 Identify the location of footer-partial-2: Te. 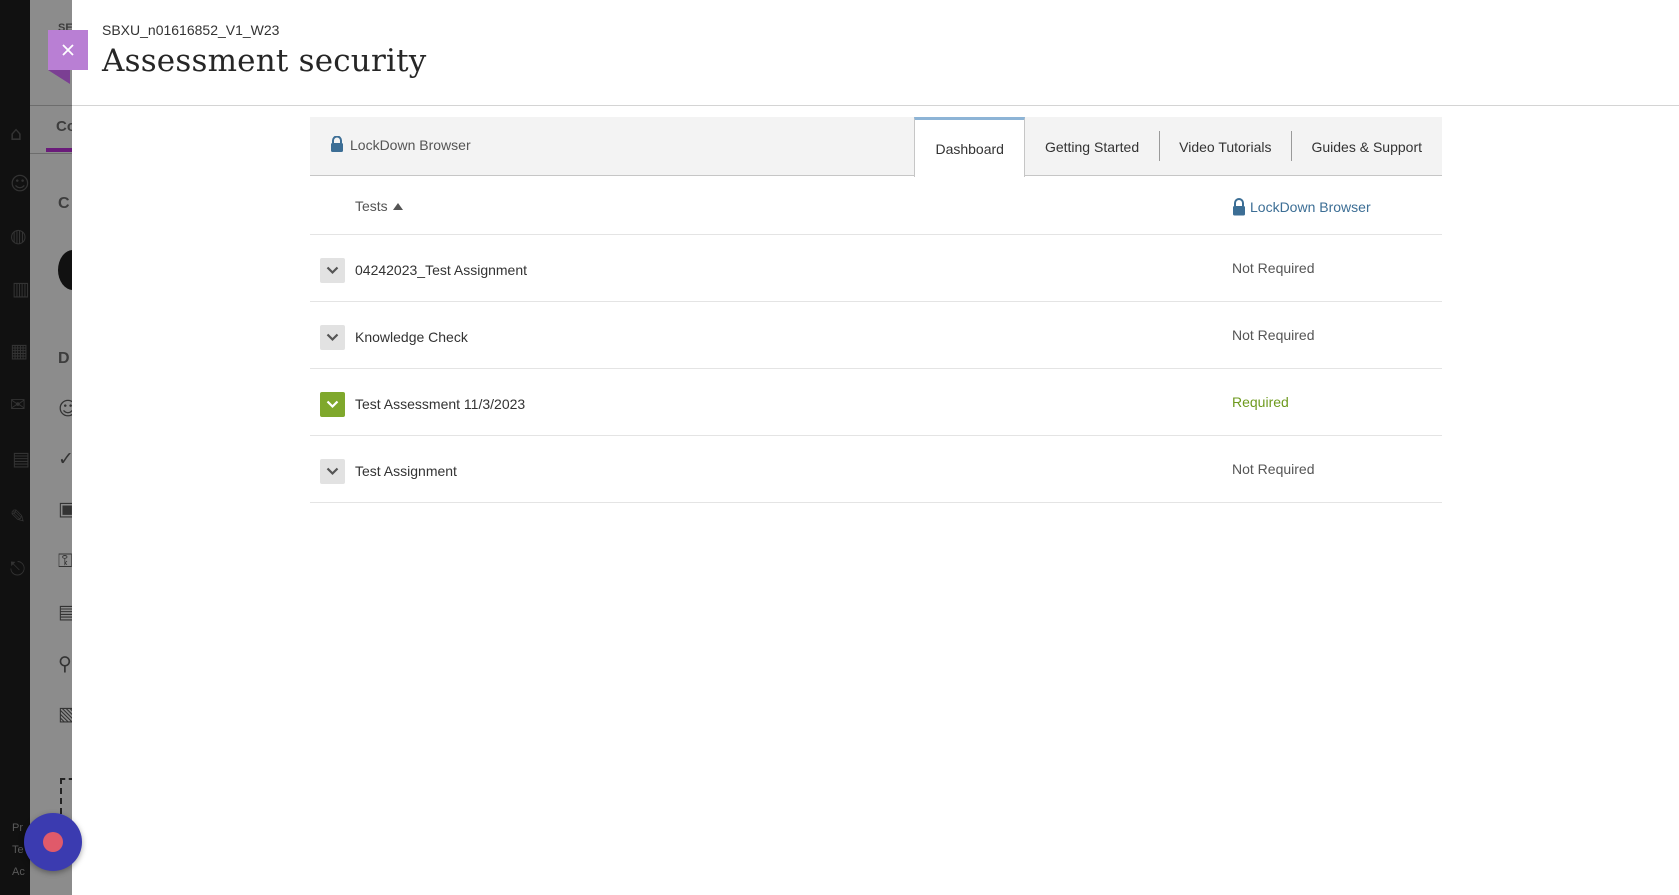
(18, 850).